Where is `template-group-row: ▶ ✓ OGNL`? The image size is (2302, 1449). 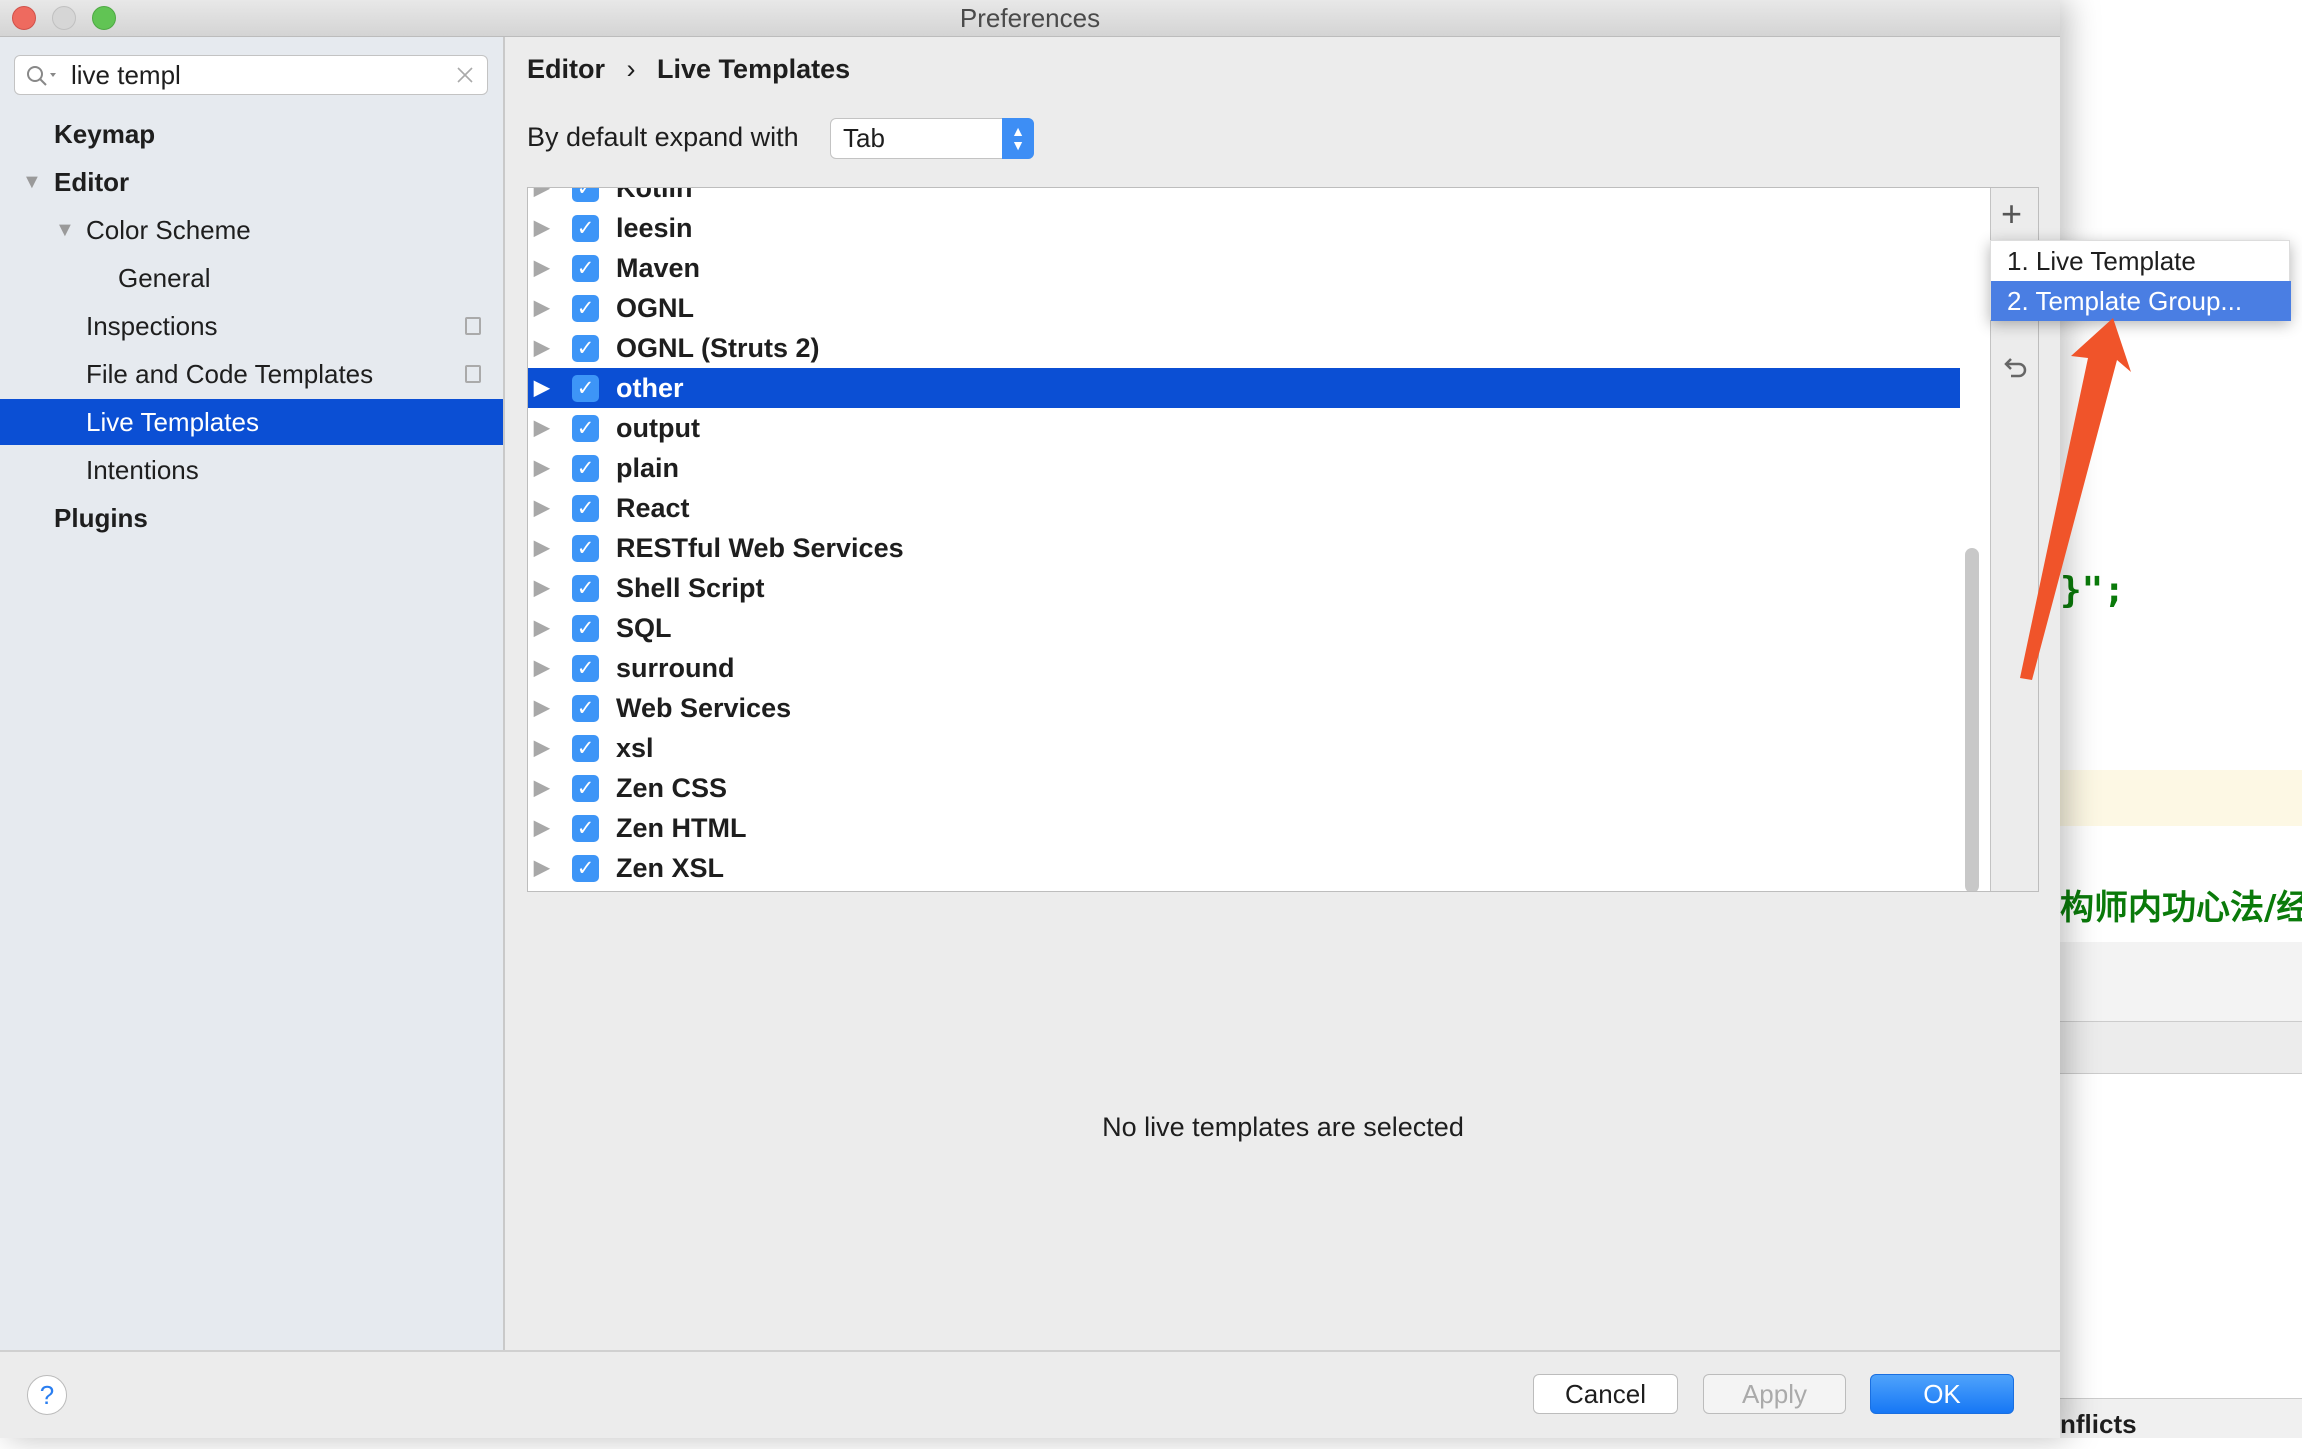
template-group-row: ▶ ✓ OGNL is located at coordinates (1244, 308).